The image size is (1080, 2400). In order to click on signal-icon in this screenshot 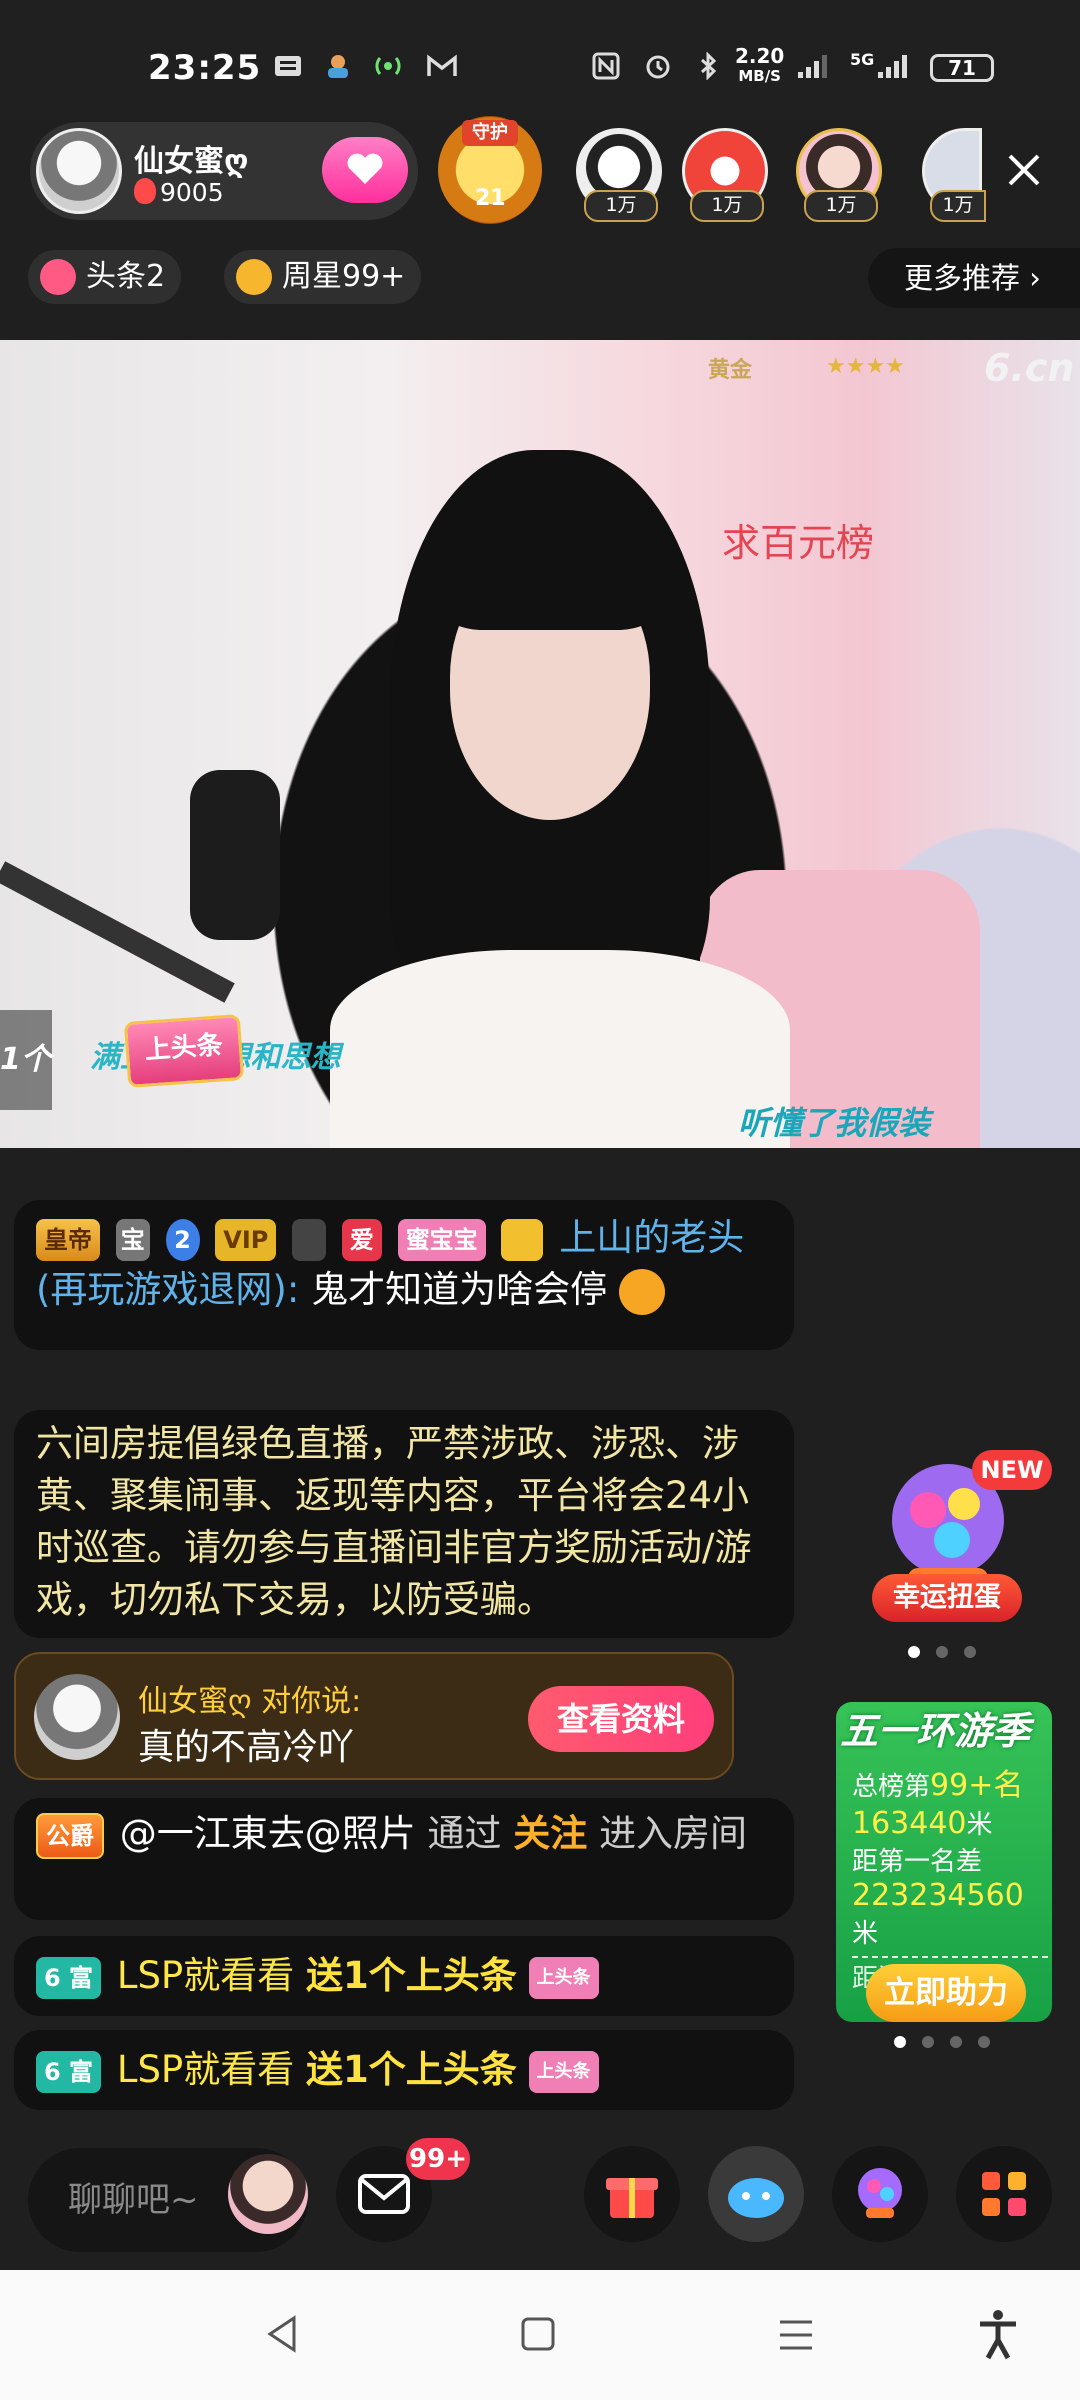, I will do `click(812, 66)`.